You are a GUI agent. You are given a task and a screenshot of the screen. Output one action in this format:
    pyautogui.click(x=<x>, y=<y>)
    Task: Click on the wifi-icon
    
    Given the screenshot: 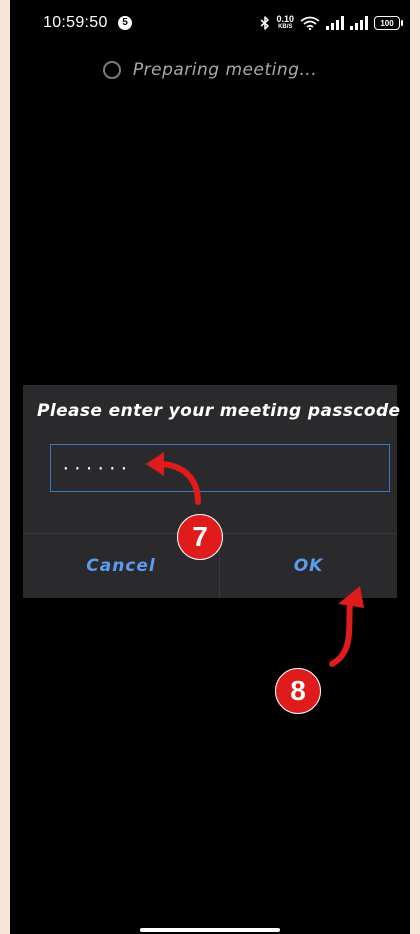 What is the action you would take?
    pyautogui.click(x=310, y=23)
    